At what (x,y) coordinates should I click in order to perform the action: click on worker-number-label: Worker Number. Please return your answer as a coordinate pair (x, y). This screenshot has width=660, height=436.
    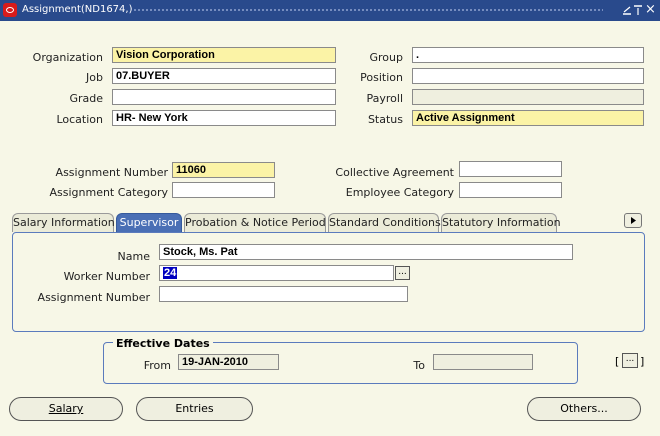
    Looking at the image, I should click on (106, 276).